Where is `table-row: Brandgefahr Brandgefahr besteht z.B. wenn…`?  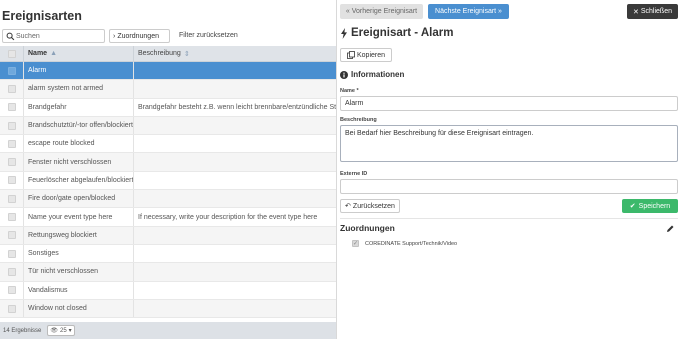
table-row: Brandgefahr Brandgefahr besteht z.B. wenn… is located at coordinates (168, 107).